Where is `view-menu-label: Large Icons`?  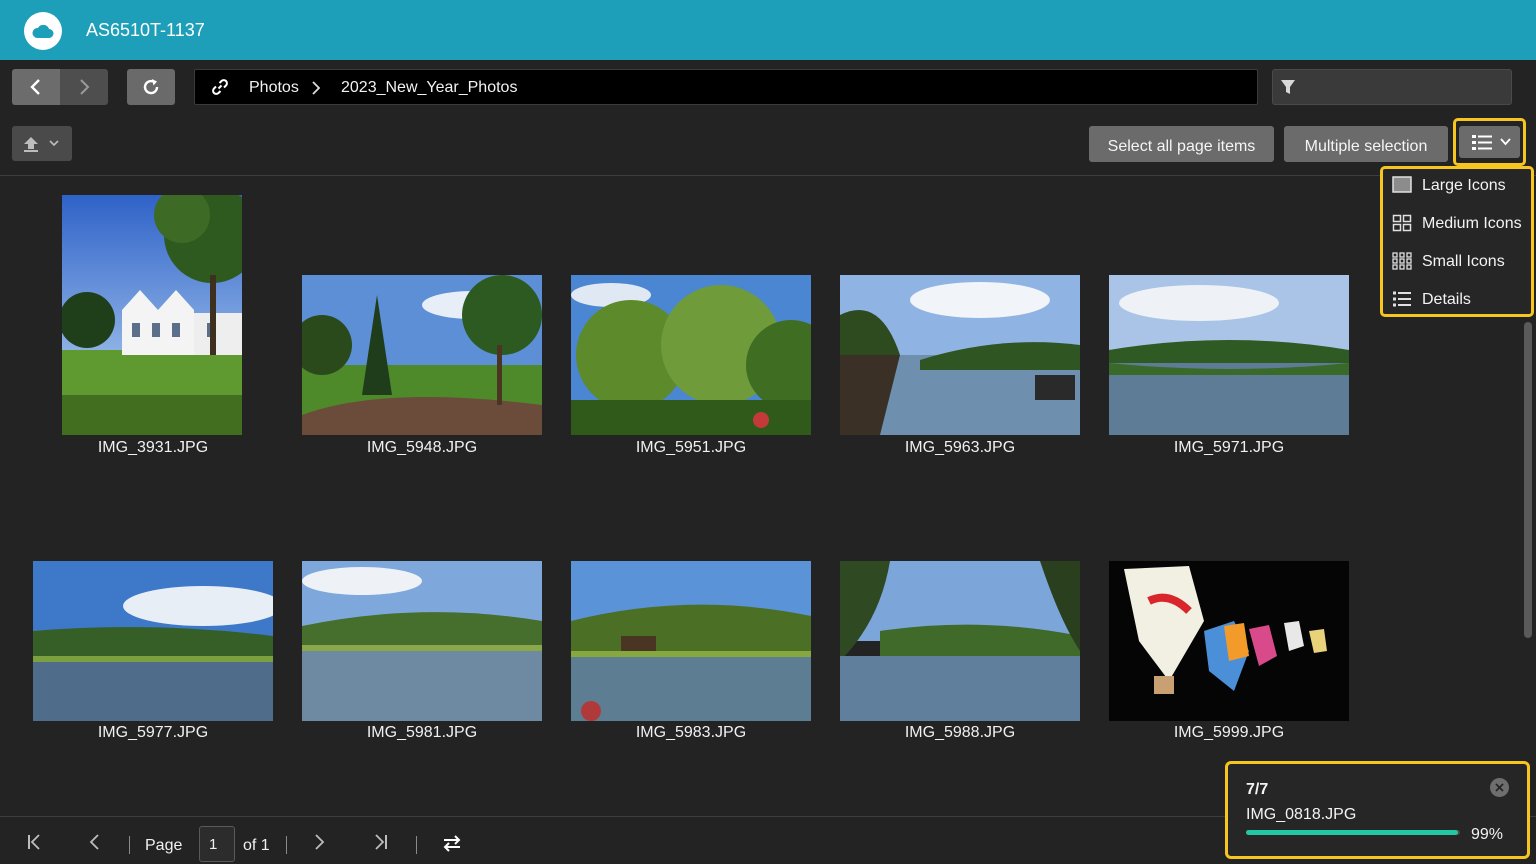 view-menu-label: Large Icons is located at coordinates (1464, 185).